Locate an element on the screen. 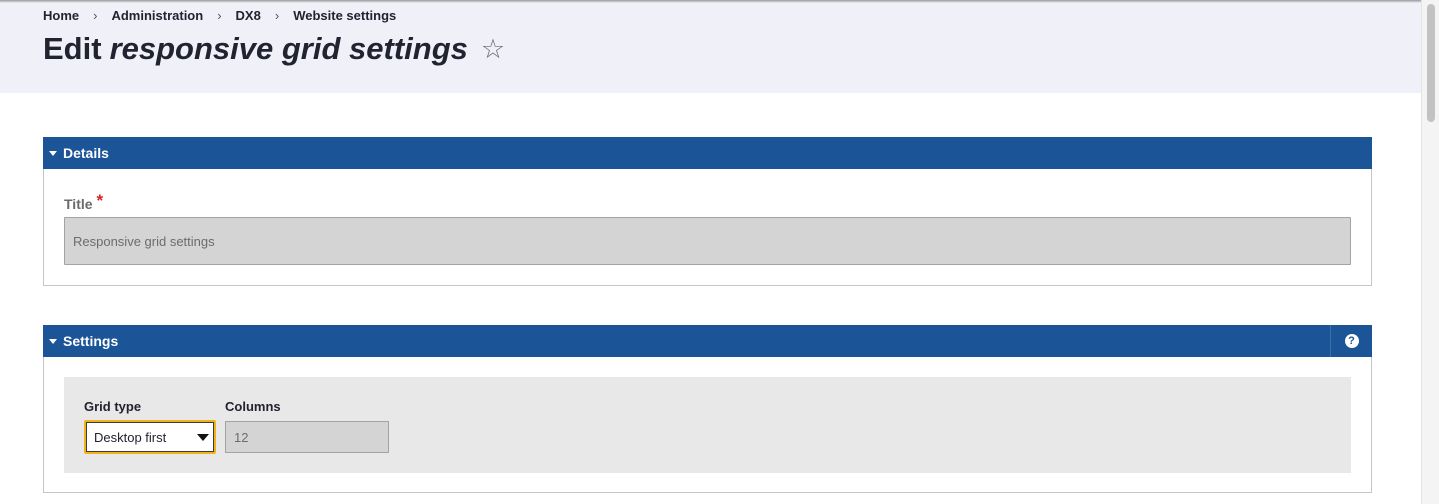 The image size is (1439, 504). scrollbar-thumb is located at coordinates (1431, 63).